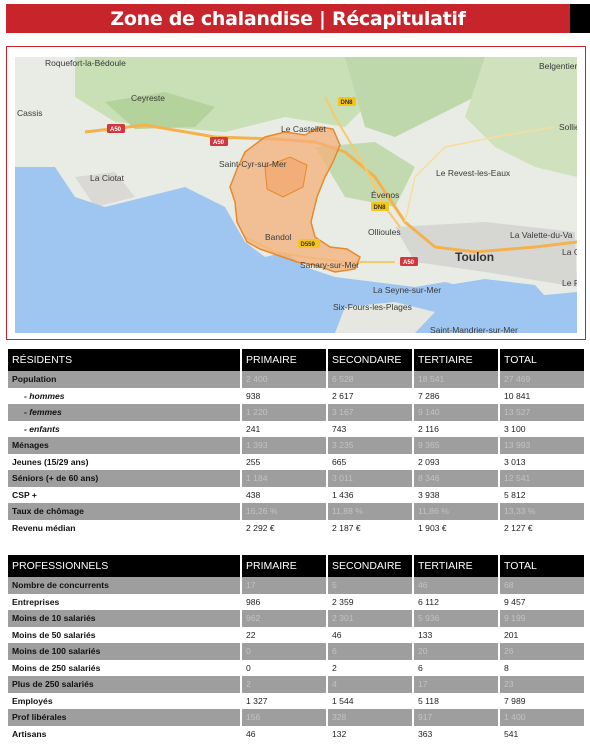 The width and height of the screenshot is (590, 752). I want to click on cell-tertiaire: 3 938, so click(429, 494).